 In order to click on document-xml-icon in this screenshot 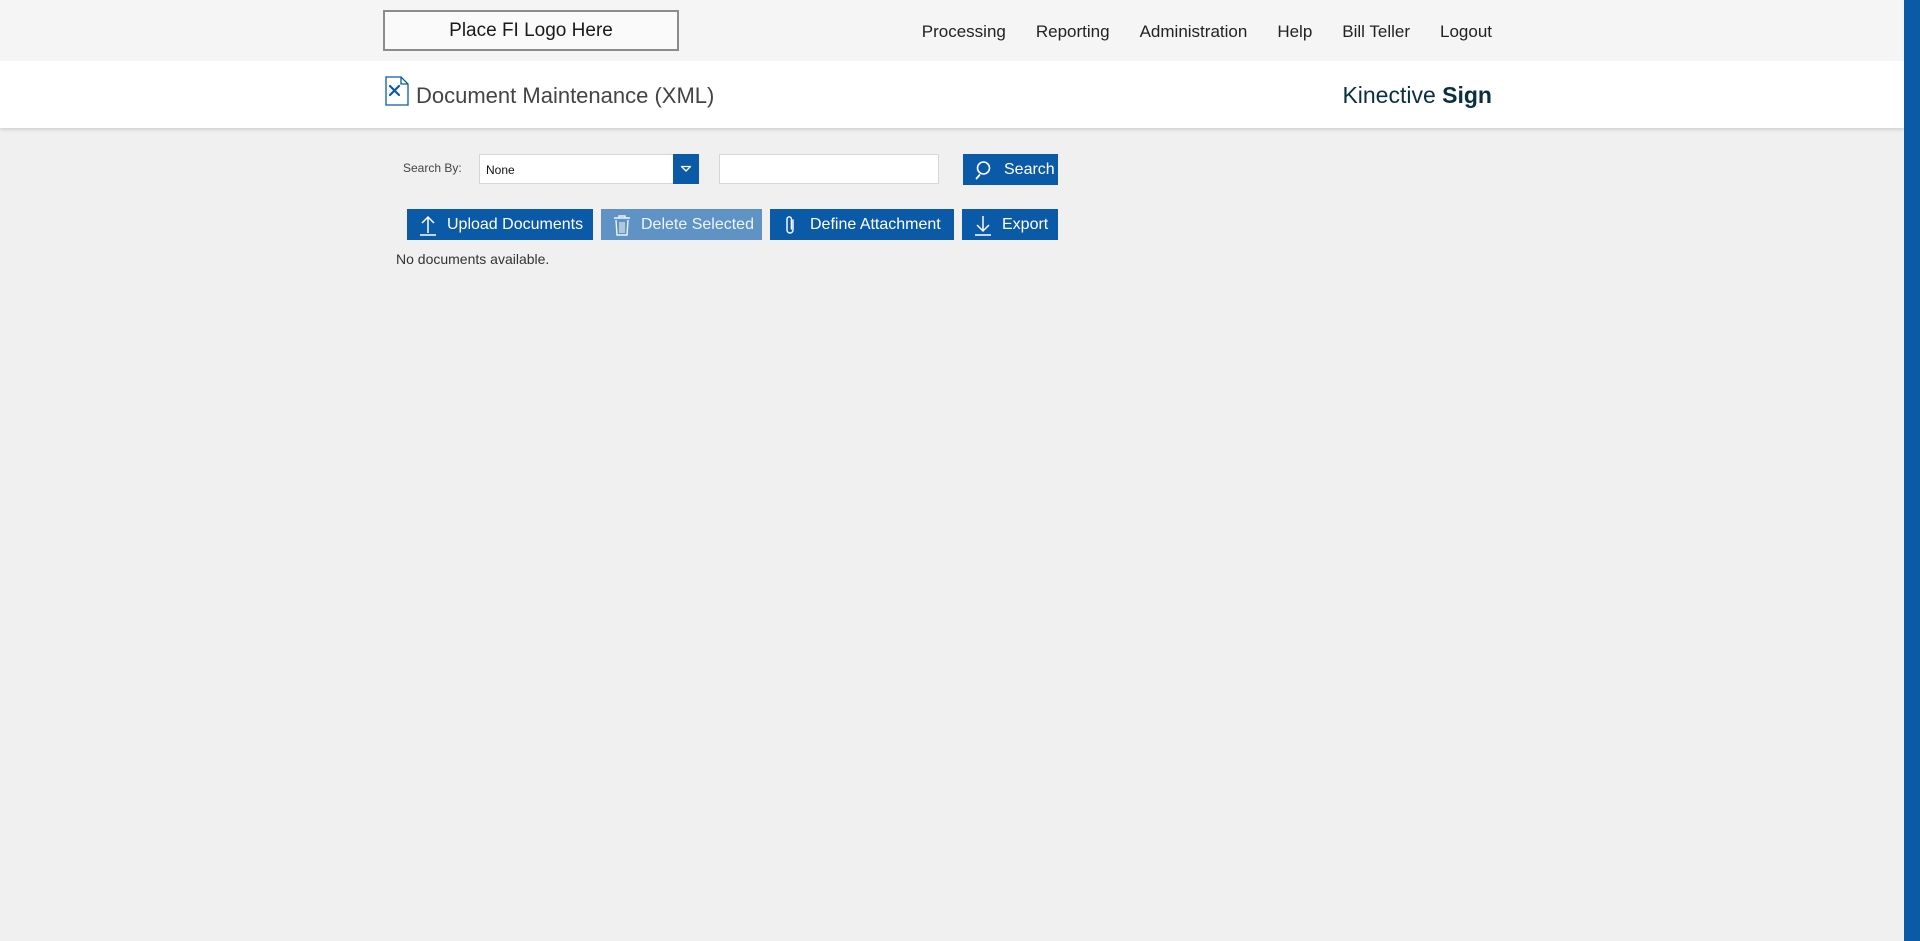, I will do `click(397, 91)`.